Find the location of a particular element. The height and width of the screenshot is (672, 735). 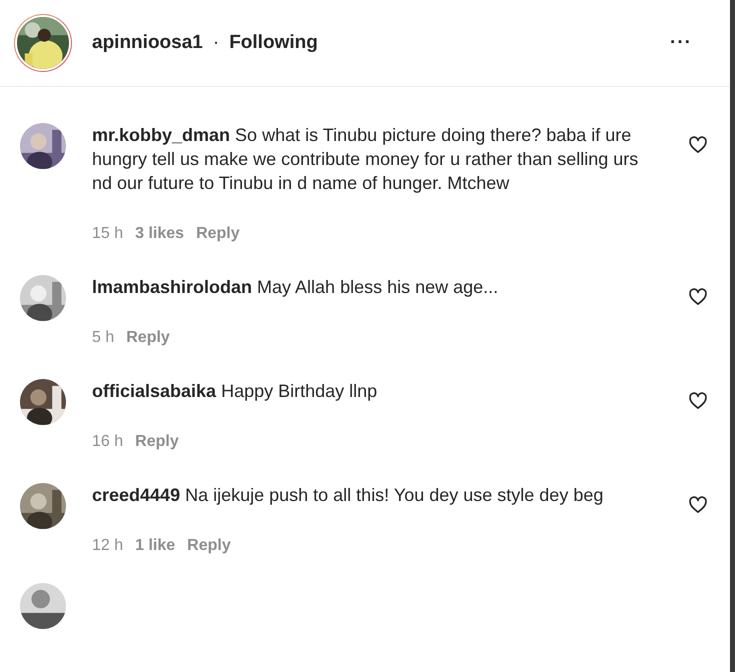

following-button: Following is located at coordinates (273, 43).